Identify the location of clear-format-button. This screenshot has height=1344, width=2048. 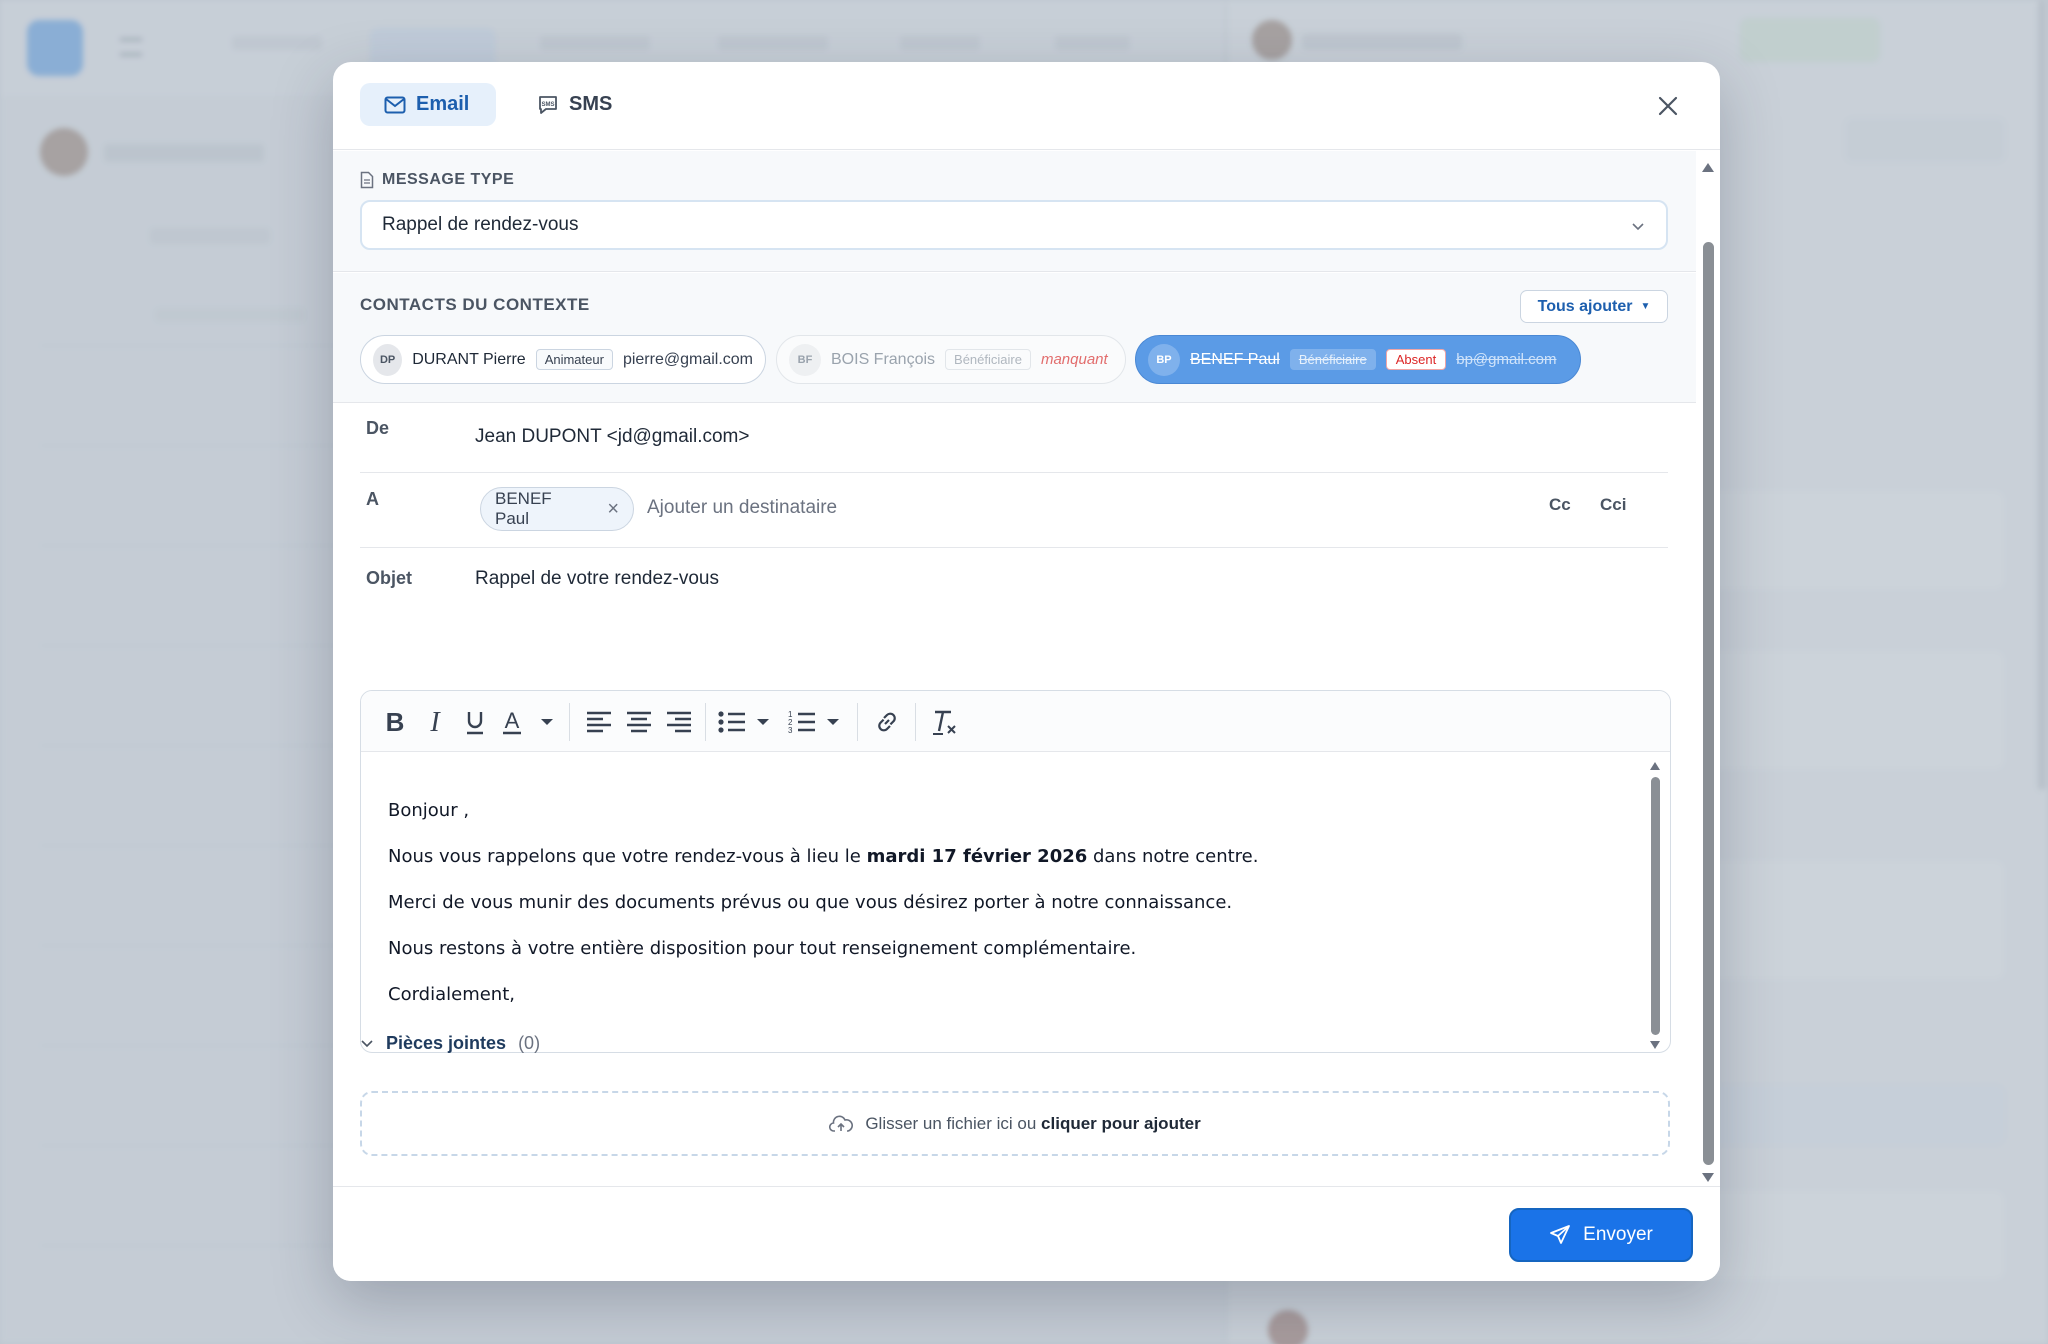
(944, 722).